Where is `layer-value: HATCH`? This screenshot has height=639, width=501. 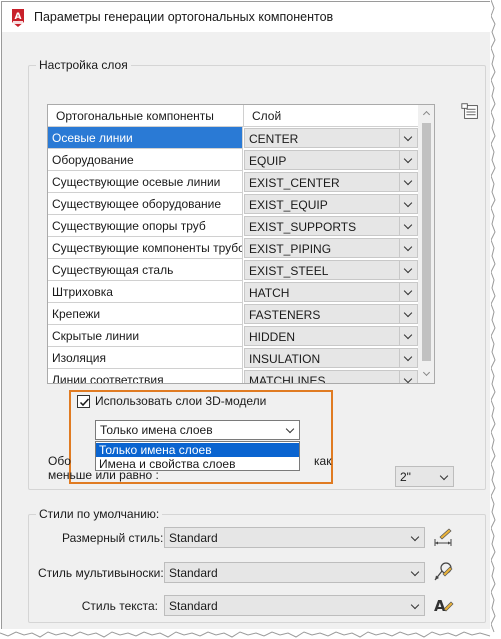 layer-value: HATCH is located at coordinates (269, 293).